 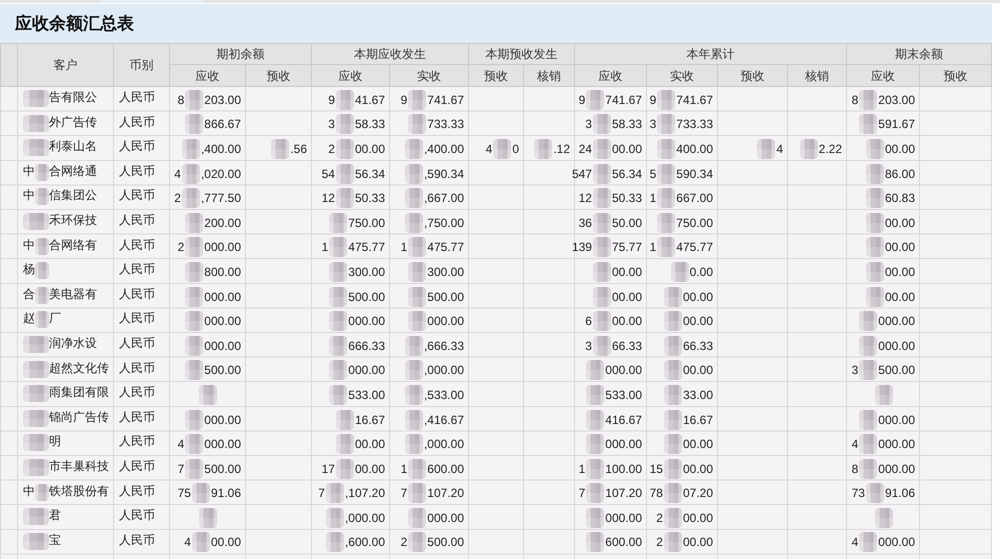 I want to click on amount-text: 866.67, so click(x=222, y=124).